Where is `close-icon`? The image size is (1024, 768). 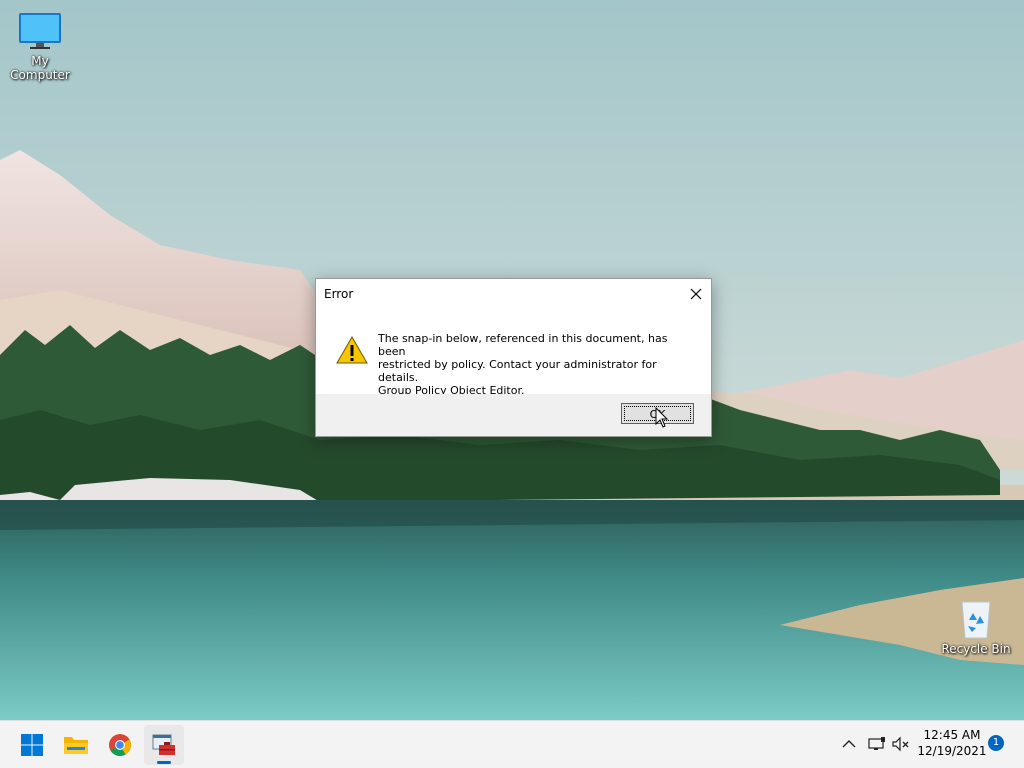
close-icon is located at coordinates (696, 294).